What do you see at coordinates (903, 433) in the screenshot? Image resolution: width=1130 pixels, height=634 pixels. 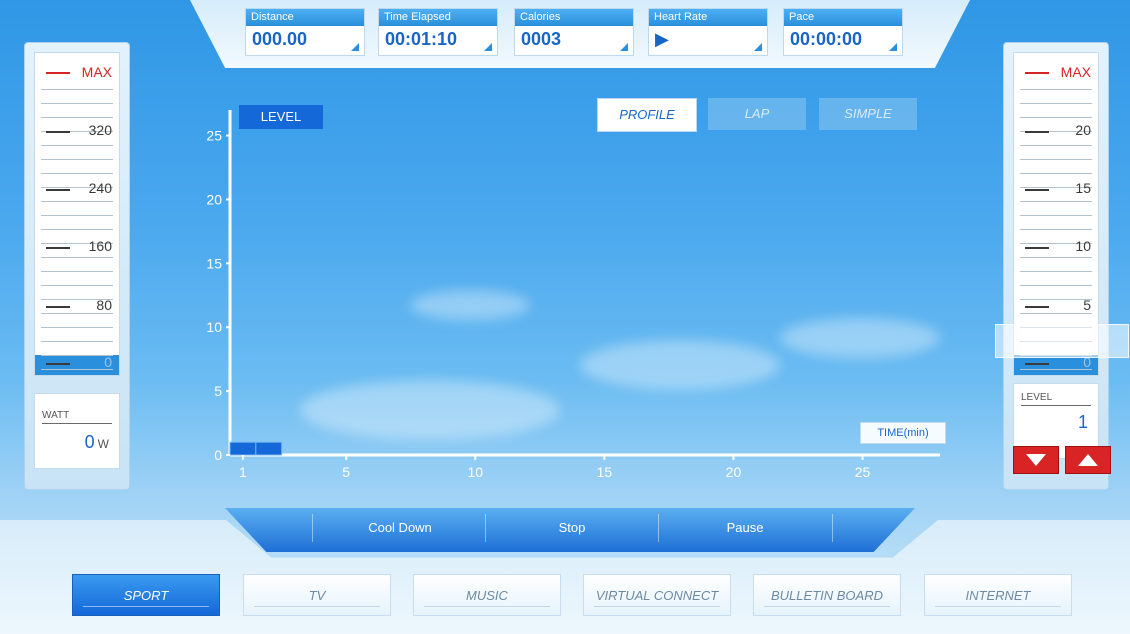 I see `chart-time-tag: TIME(min)` at bounding box center [903, 433].